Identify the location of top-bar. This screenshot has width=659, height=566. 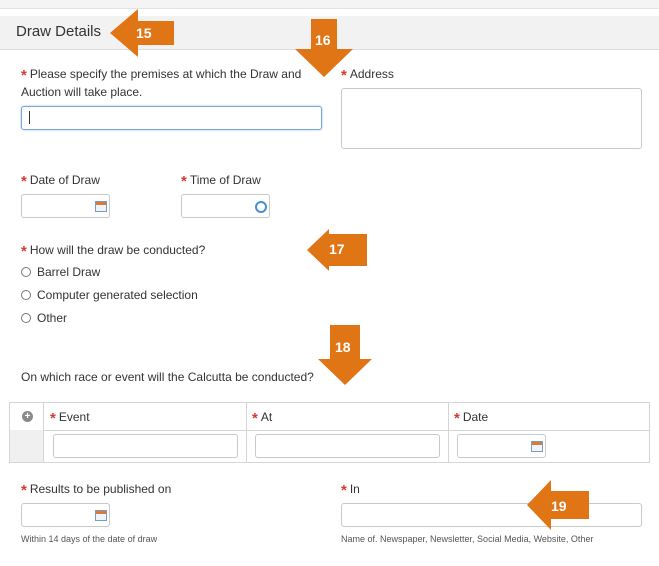
(329, 4).